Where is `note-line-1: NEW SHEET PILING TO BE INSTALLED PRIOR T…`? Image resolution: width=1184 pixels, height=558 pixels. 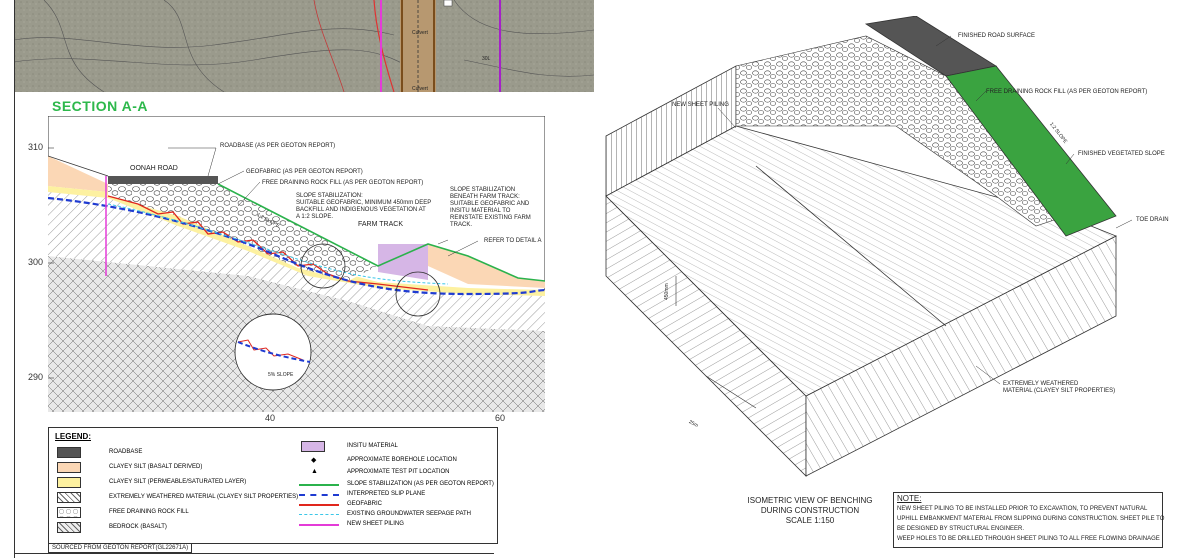 note-line-1: NEW SHEET PILING TO BE INSTALLED PRIOR T… is located at coordinates (1022, 509).